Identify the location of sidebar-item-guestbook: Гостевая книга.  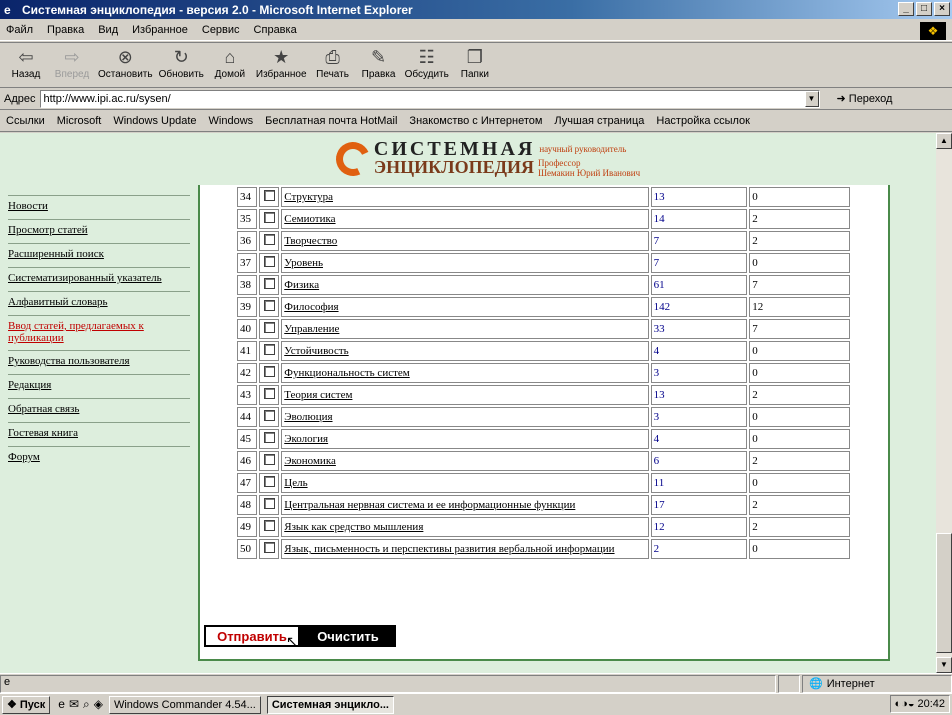
(99, 434).